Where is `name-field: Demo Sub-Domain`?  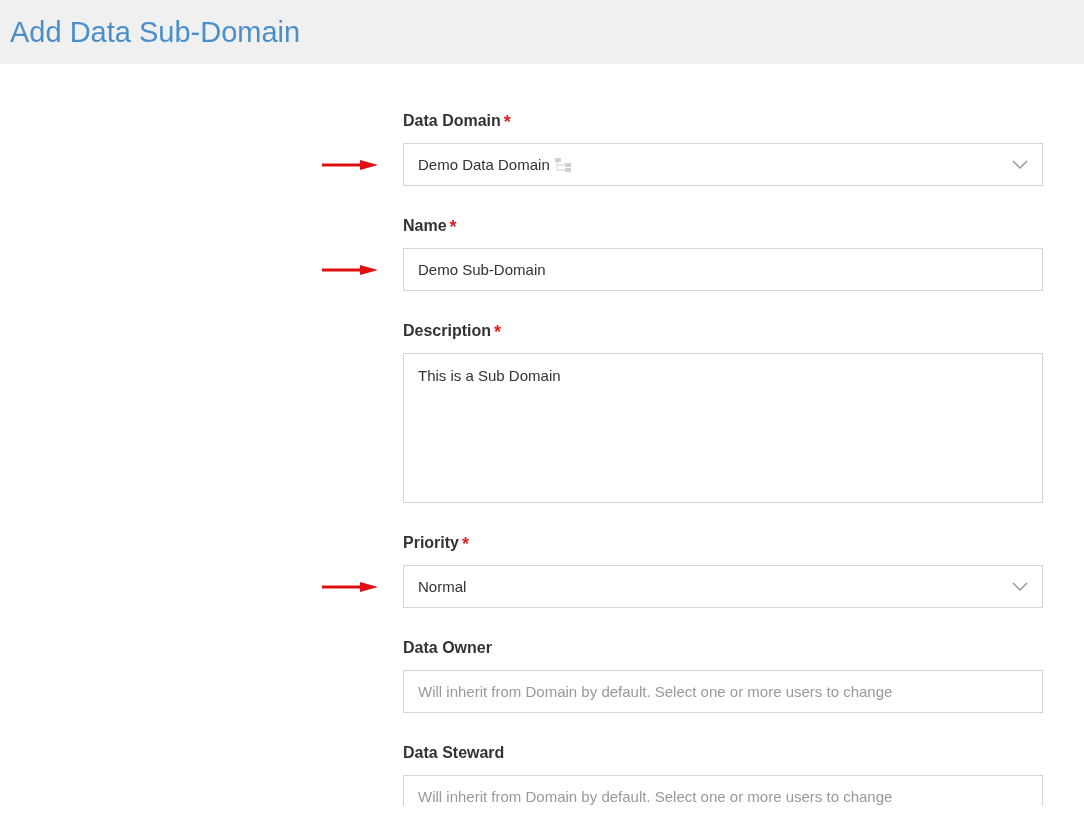 name-field: Demo Sub-Domain is located at coordinates (723, 269).